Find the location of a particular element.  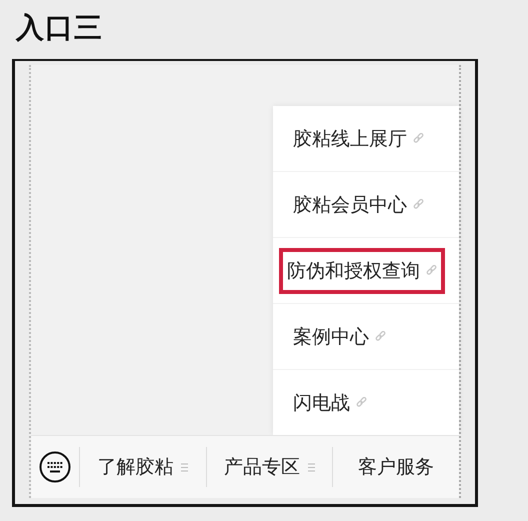

menu-item: 胶粘线上展厅 is located at coordinates (366, 138).